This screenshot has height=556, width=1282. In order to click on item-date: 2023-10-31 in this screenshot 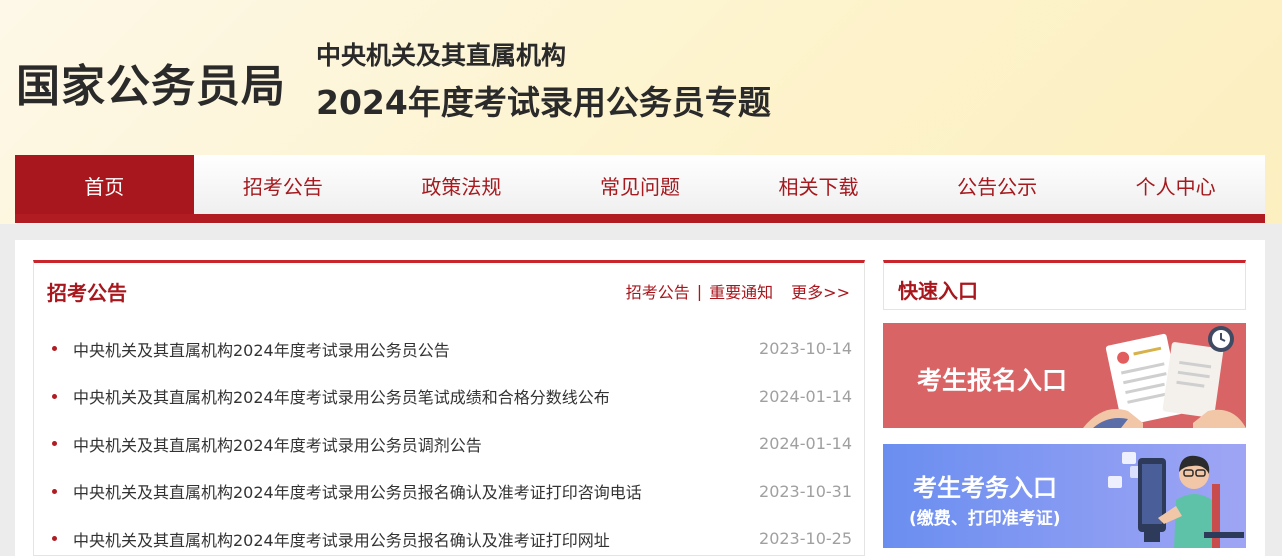, I will do `click(805, 491)`.